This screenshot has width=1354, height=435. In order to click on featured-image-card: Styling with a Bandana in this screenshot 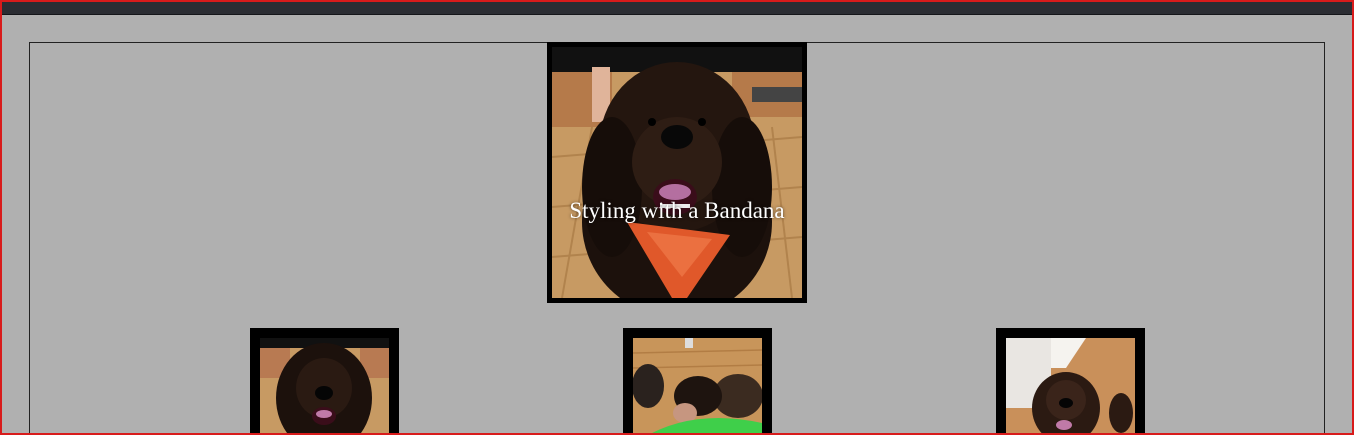, I will do `click(677, 172)`.